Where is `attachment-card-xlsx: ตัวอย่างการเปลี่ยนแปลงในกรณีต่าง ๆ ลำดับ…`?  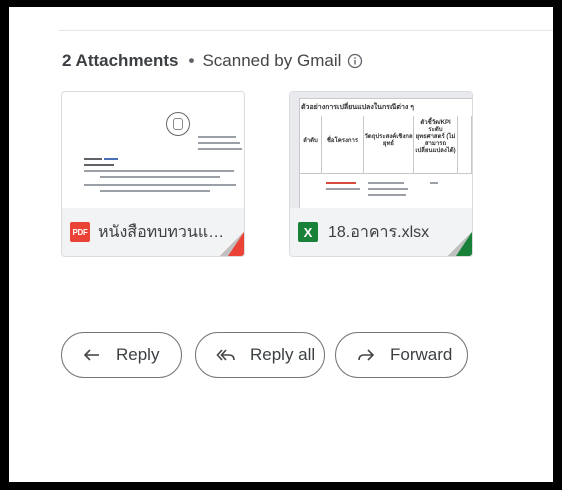
attachment-card-xlsx: ตัวอย่างการเปลี่ยนแปลงในกรณีต่าง ๆ ลำดับ… is located at coordinates (381, 174).